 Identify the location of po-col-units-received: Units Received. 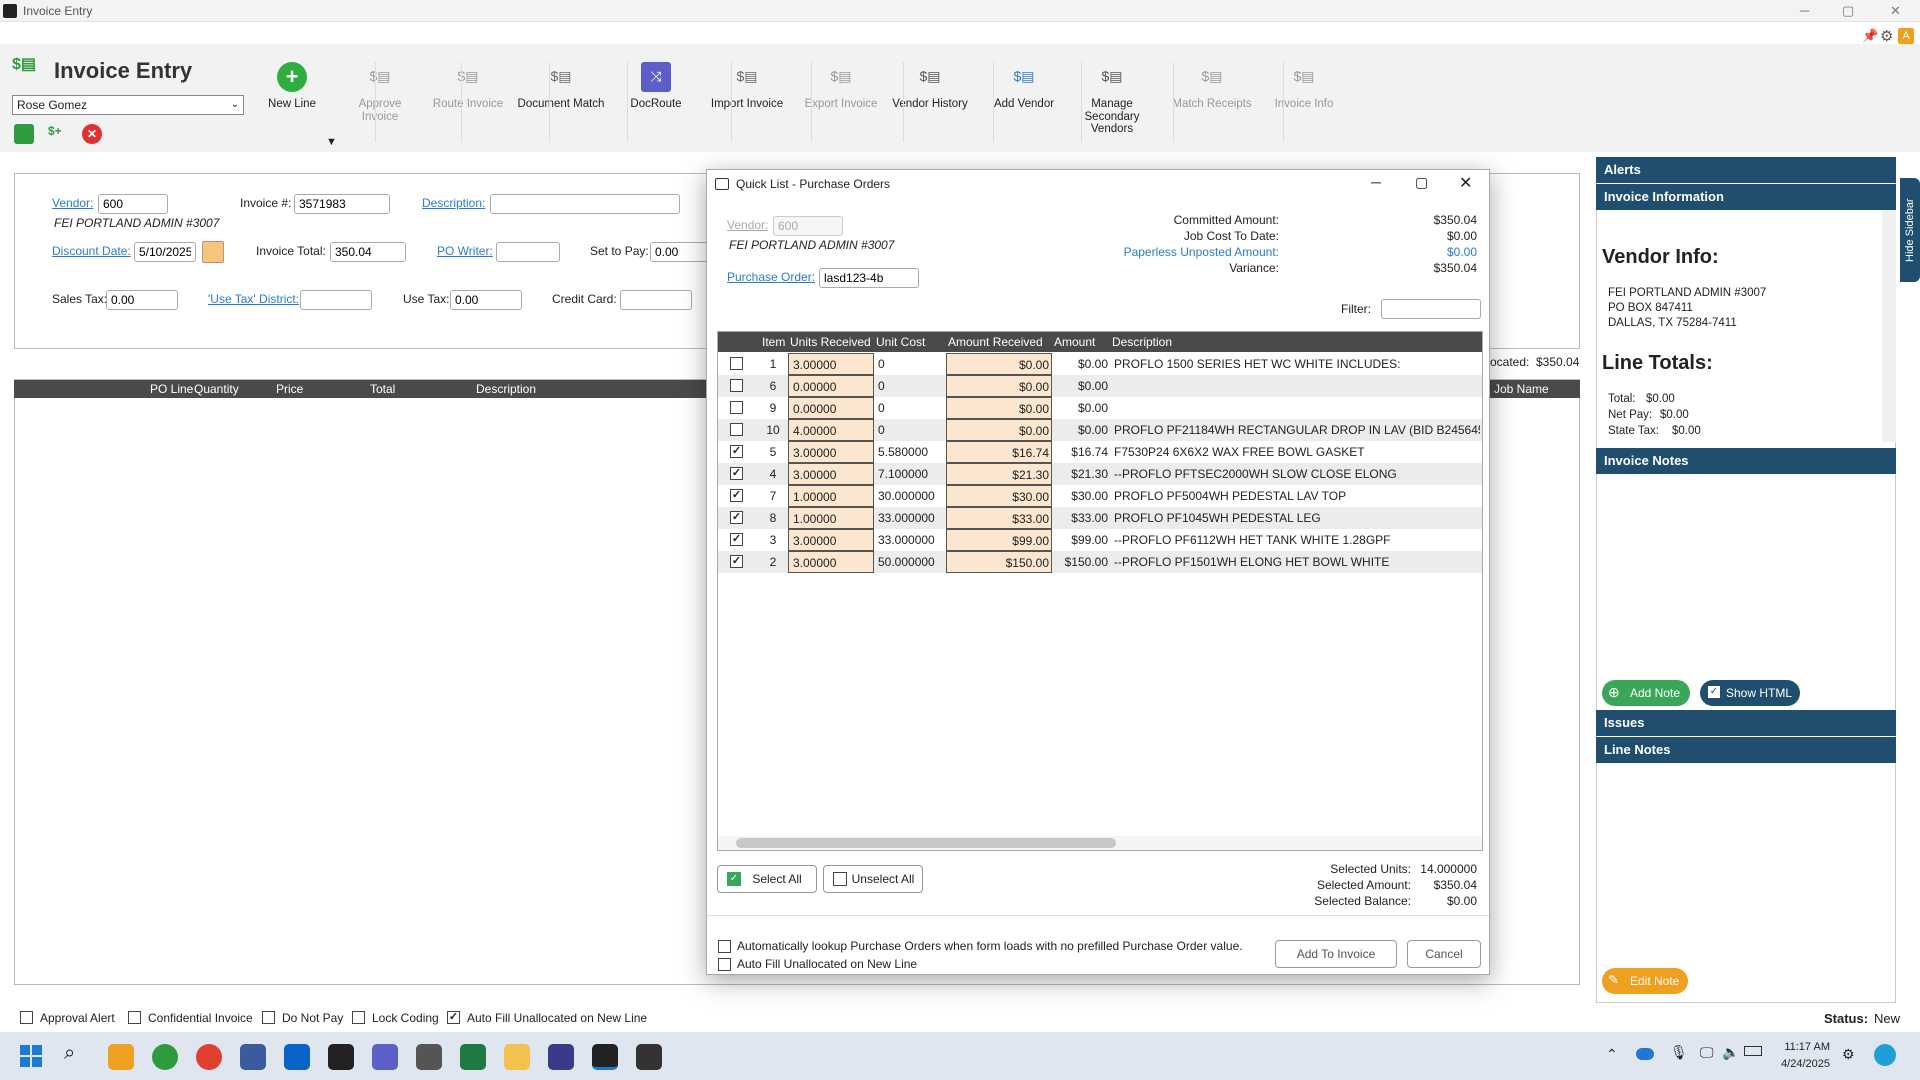
(830, 342).